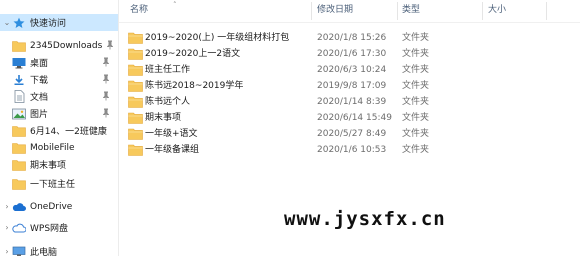 The image size is (580, 256). I want to click on file-row: 2019~2020(上) 一年级组材料打包 2020/1/8 15:26 文件夹, so click(349, 38).